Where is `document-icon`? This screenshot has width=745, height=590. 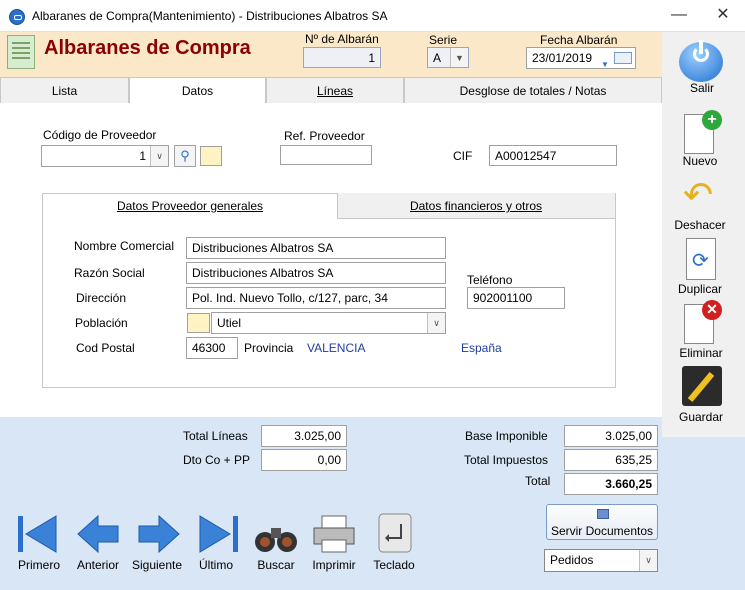
document-icon is located at coordinates (21, 52).